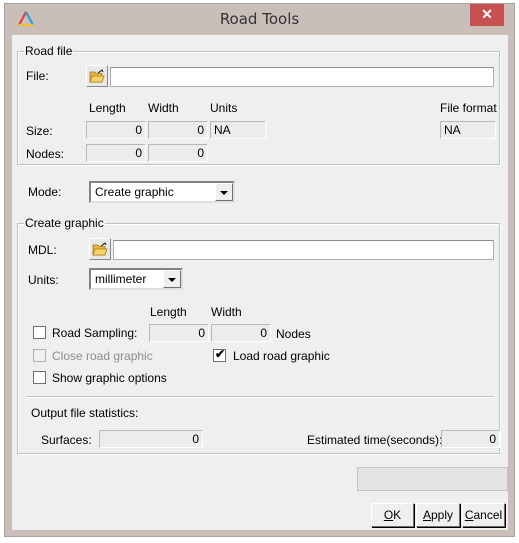  What do you see at coordinates (397, 515) in the screenshot?
I see `ok-label: K` at bounding box center [397, 515].